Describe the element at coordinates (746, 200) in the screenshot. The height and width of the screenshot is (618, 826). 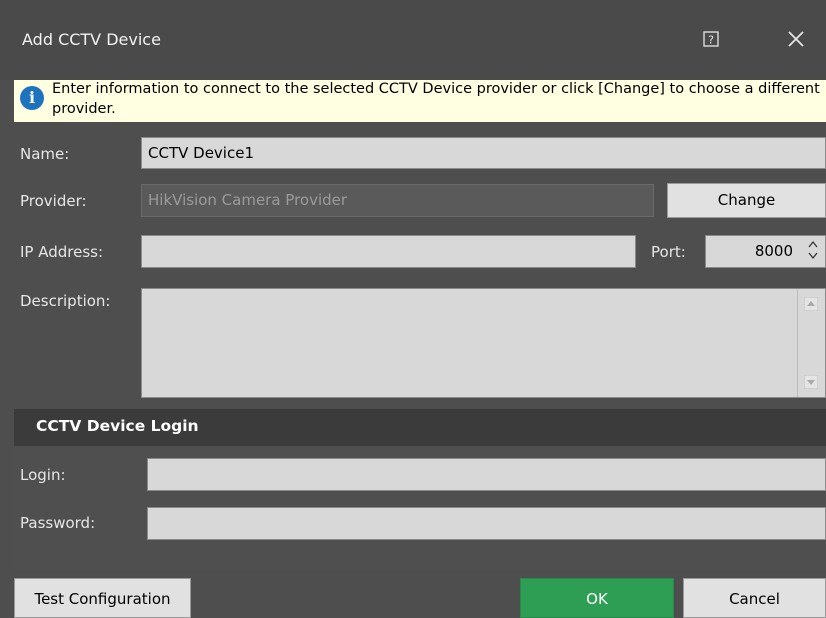
I see `change-button: Change` at that location.